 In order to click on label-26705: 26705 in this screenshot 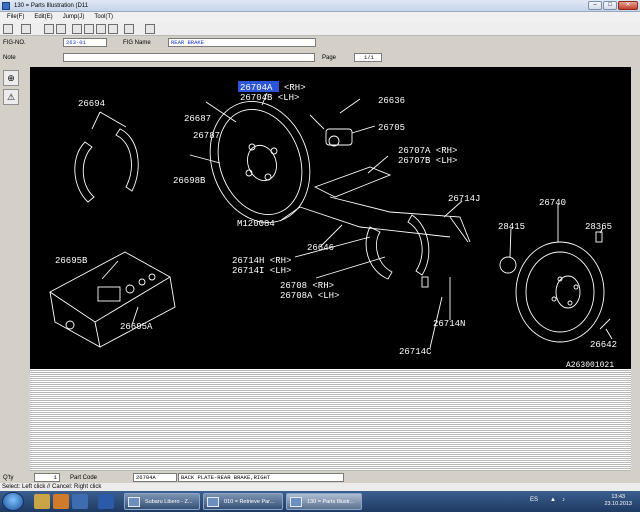, I will do `click(391, 128)`.